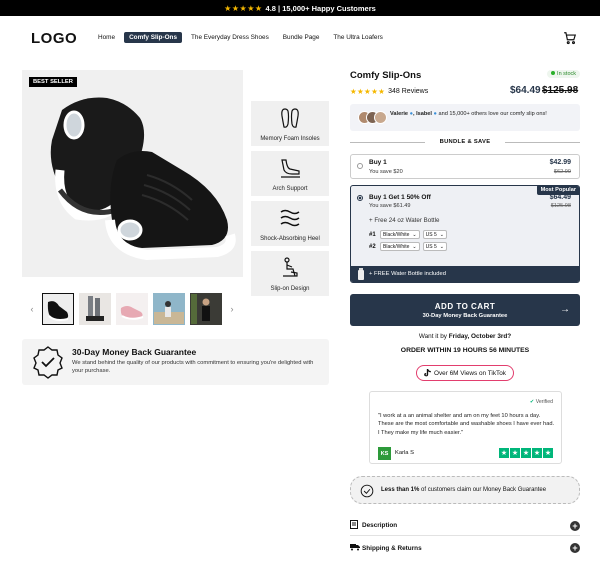  Describe the element at coordinates (396, 235) in the screenshot. I see `color-value: Black/White` at that location.